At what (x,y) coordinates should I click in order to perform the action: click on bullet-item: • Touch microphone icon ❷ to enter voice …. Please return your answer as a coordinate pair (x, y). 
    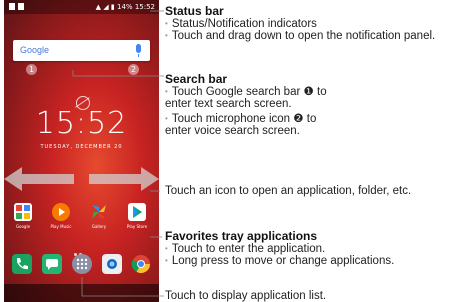
    Looking at the image, I should click on (241, 125).